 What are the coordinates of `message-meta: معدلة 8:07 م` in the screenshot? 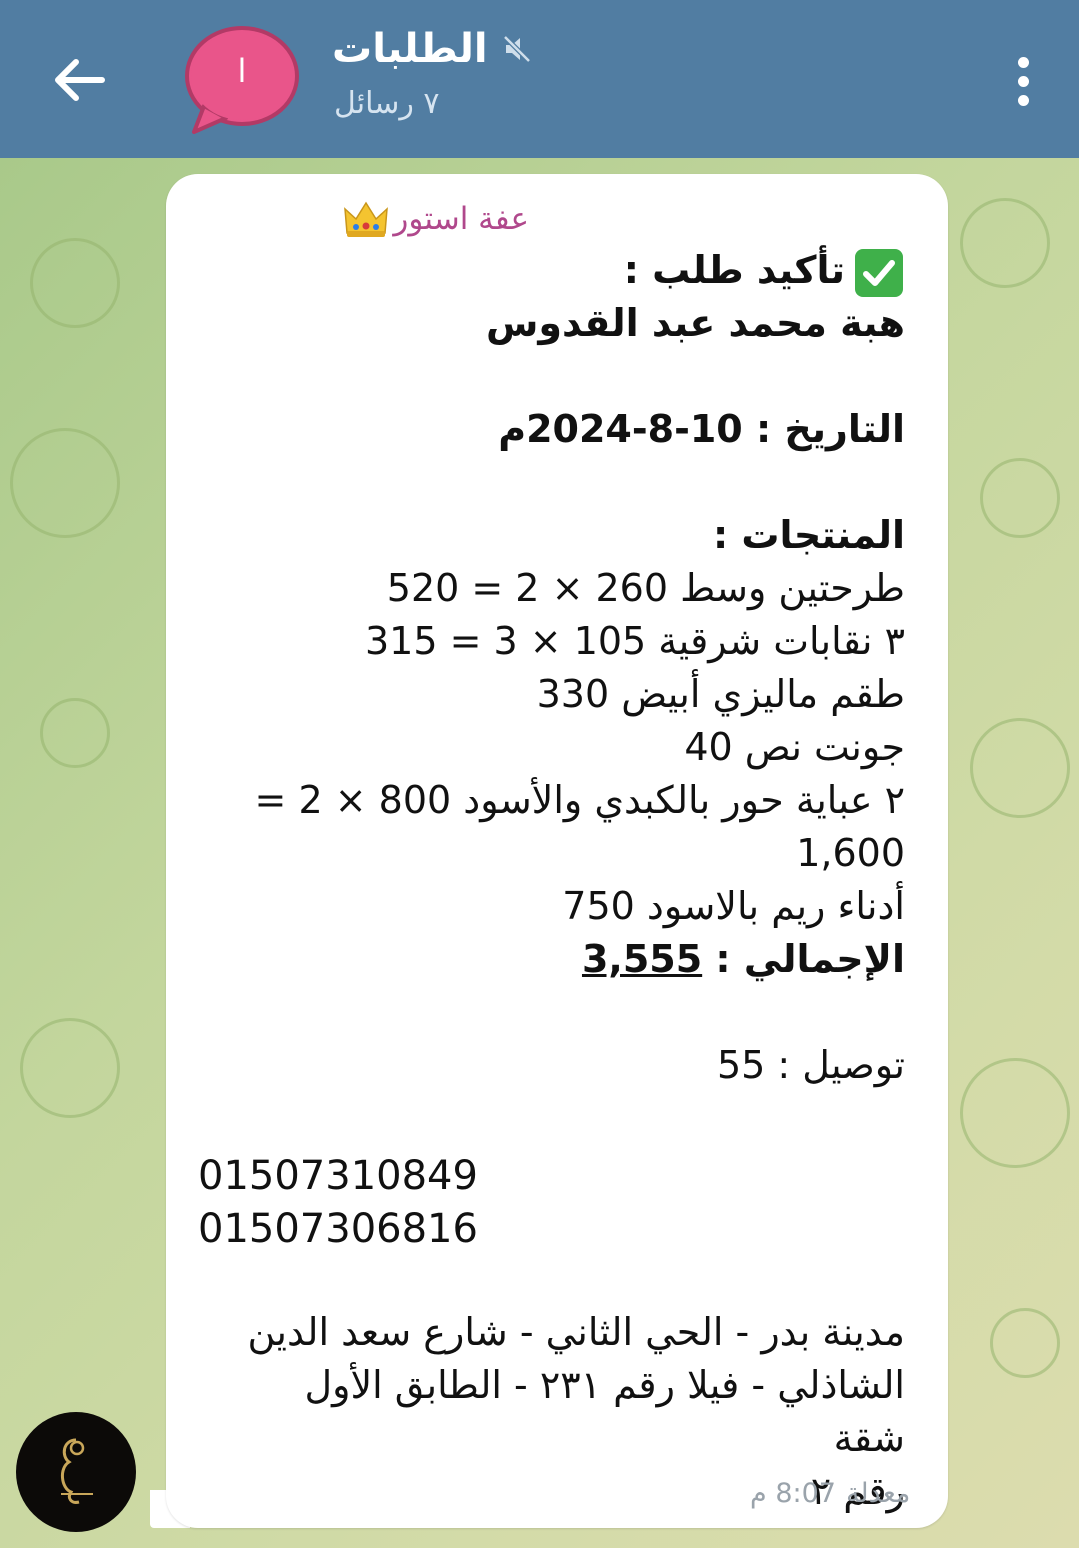 It's located at (830, 1493).